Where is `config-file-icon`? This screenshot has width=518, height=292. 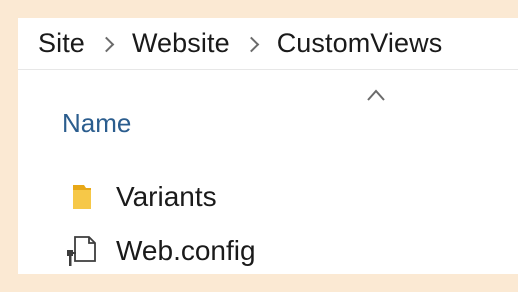 config-file-icon is located at coordinates (82, 251).